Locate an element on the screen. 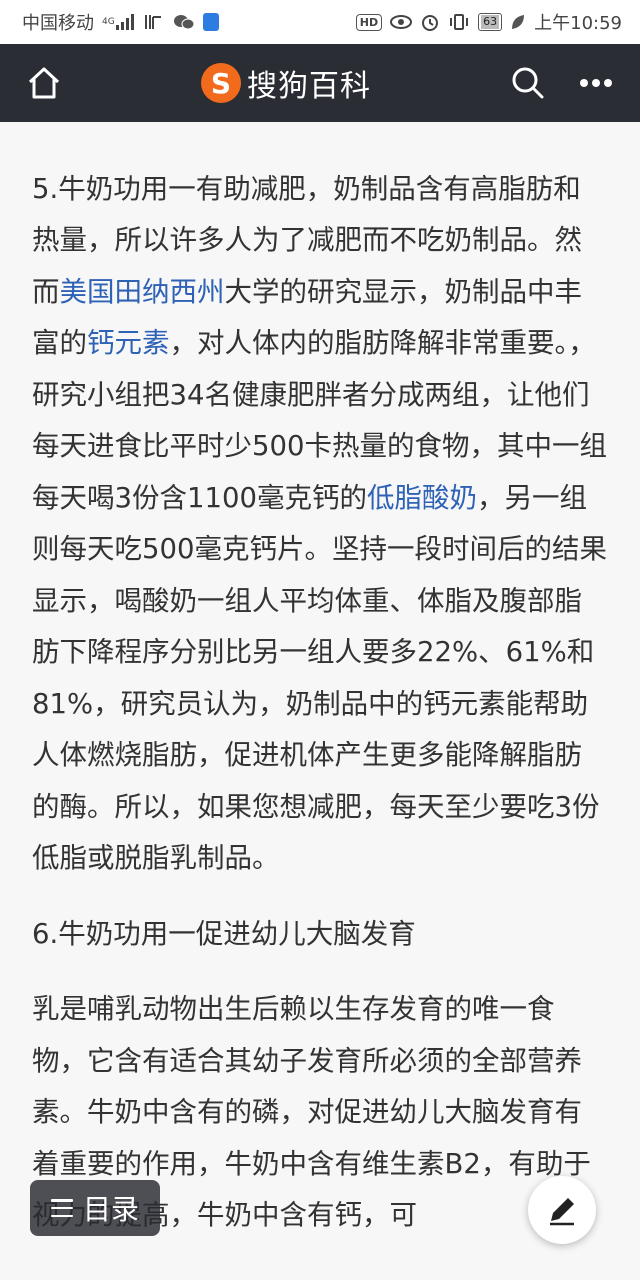  sogou-logo: S is located at coordinates (221, 83).